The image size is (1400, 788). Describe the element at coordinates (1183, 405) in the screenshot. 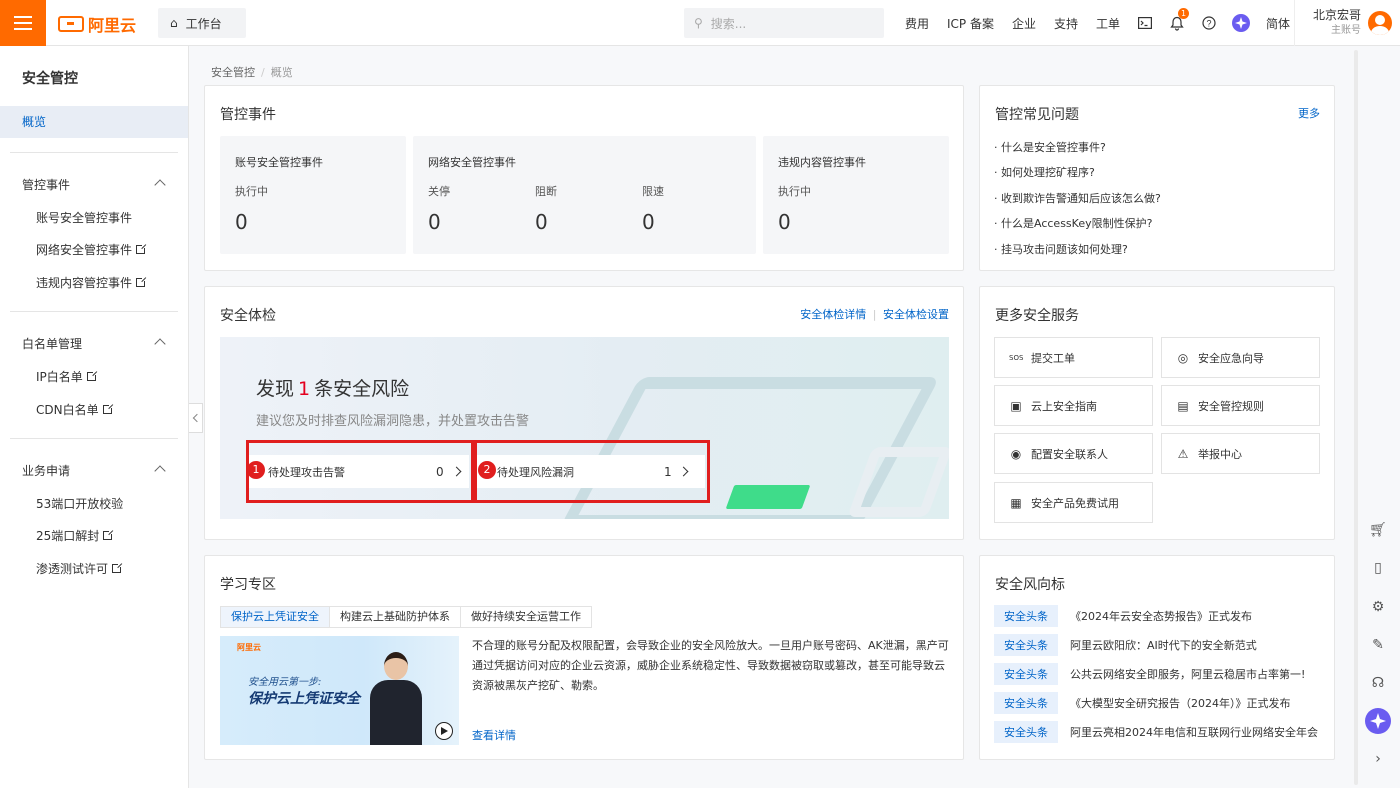

I see `document-icon: ▤` at that location.